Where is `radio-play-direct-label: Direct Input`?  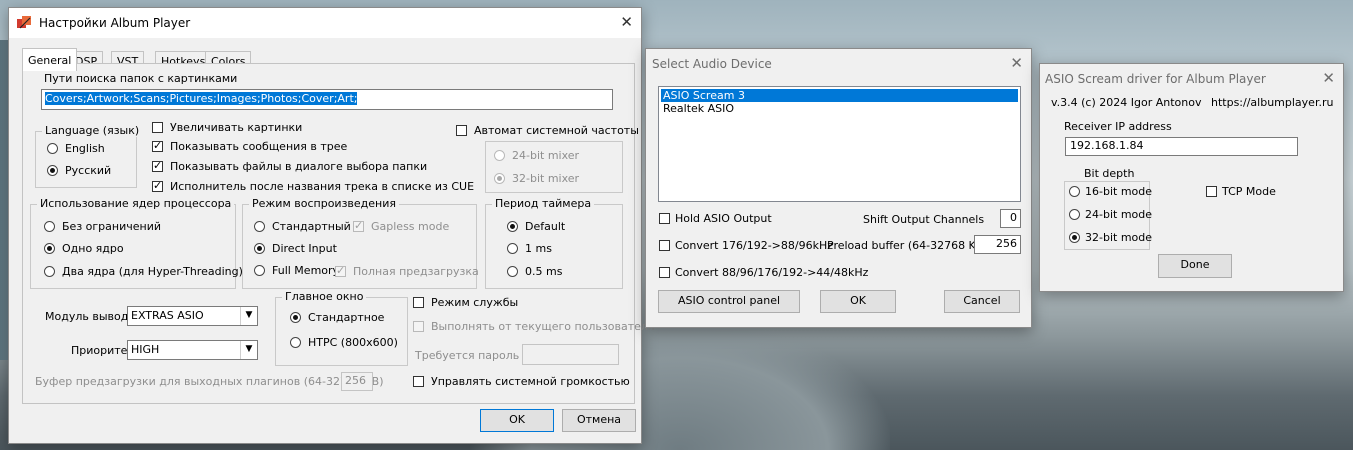
radio-play-direct-label: Direct Input is located at coordinates (304, 248).